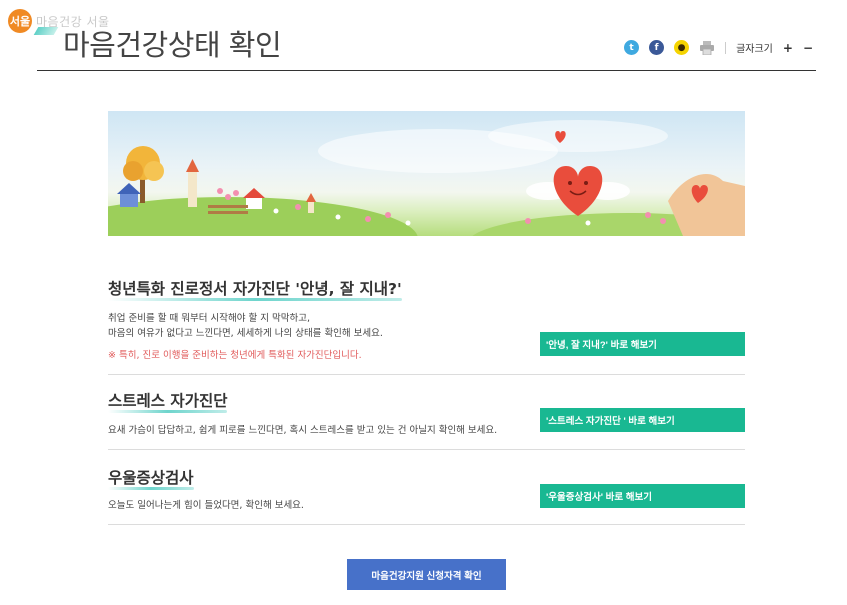  What do you see at coordinates (808, 48) in the screenshot?
I see `font-decrease-button: −` at bounding box center [808, 48].